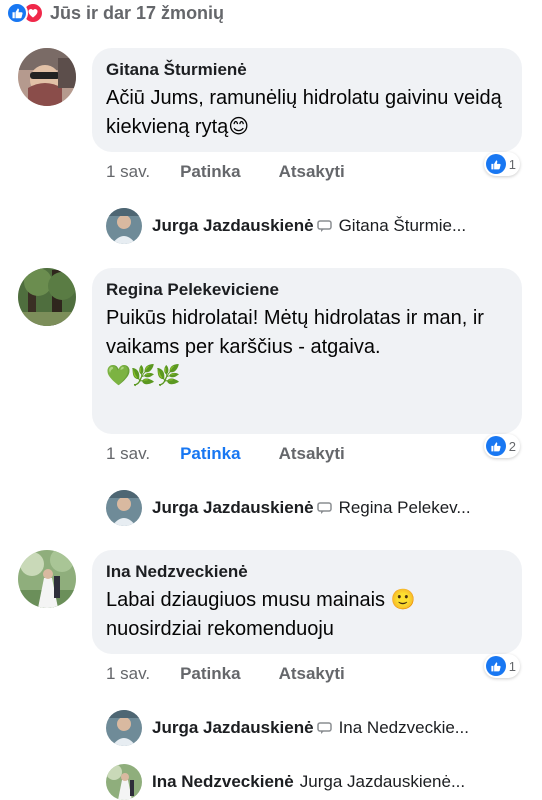 The image size is (542, 800). Describe the element at coordinates (223, 782) in the screenshot. I see `reply-author: Ina Nedzveckienė` at that location.